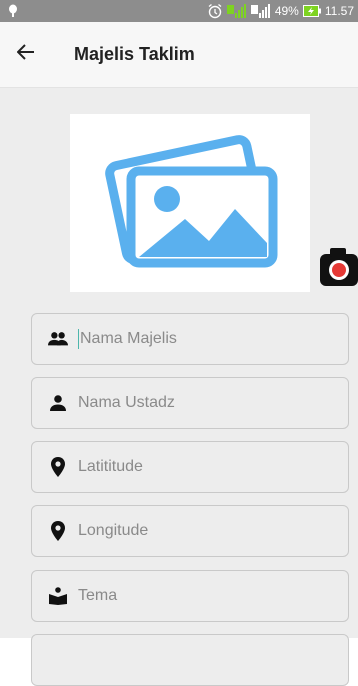 The width and height of the screenshot is (358, 686). What do you see at coordinates (190, 339) in the screenshot?
I see `nama-majelis-field: Nama Majelis` at bounding box center [190, 339].